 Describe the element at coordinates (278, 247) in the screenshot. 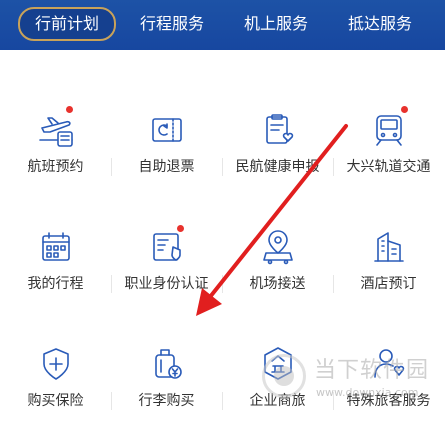

I see `location-car-icon` at that location.